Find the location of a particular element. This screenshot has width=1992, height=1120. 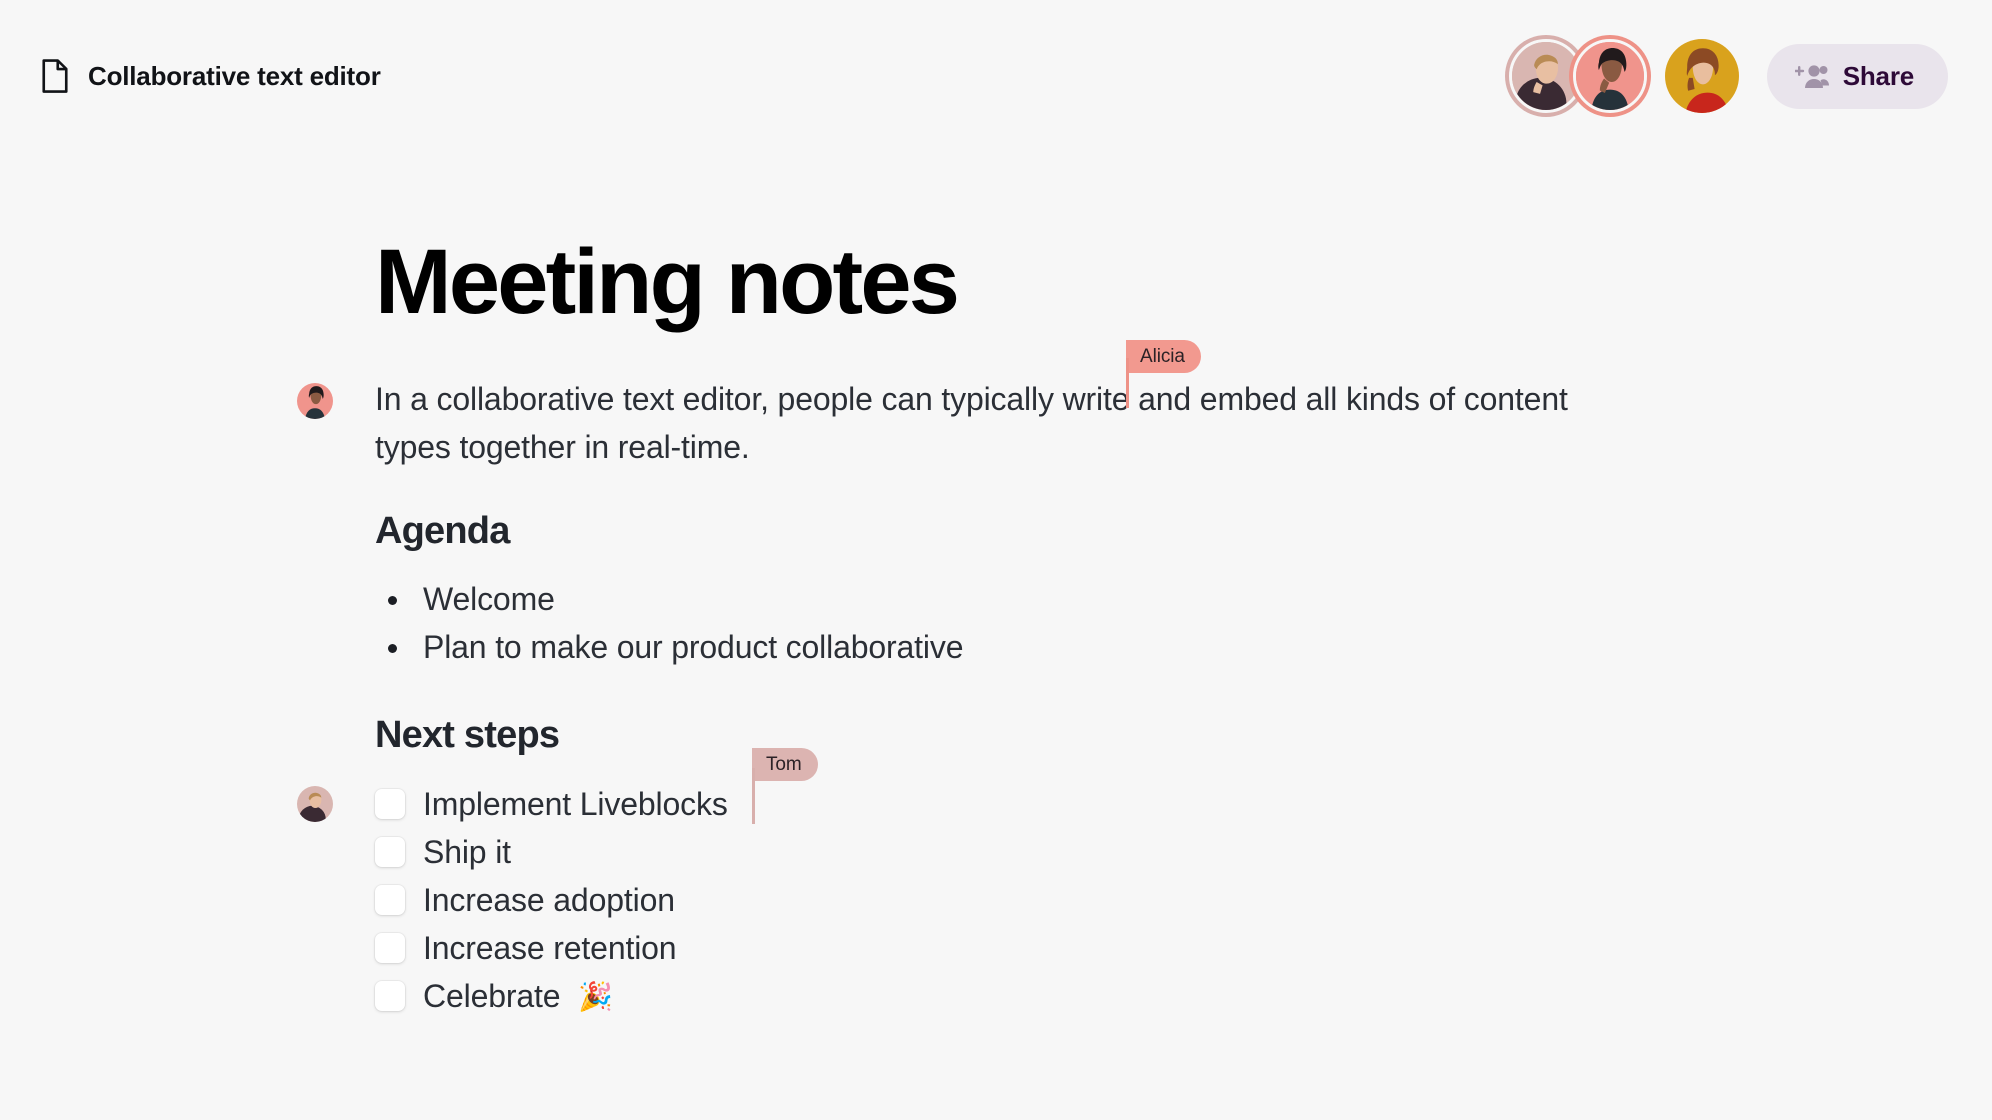

cursor-flag-label: Alicia is located at coordinates (1163, 356).